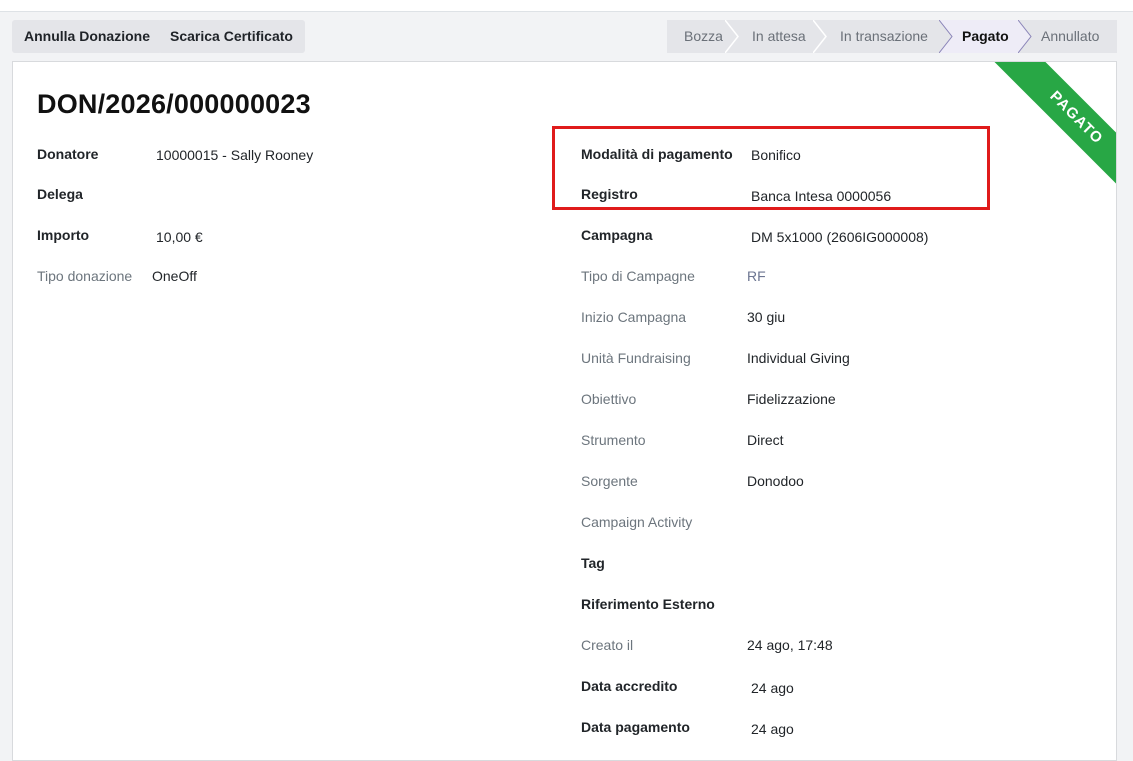  I want to click on field-label-campagna: Campagna, so click(617, 235).